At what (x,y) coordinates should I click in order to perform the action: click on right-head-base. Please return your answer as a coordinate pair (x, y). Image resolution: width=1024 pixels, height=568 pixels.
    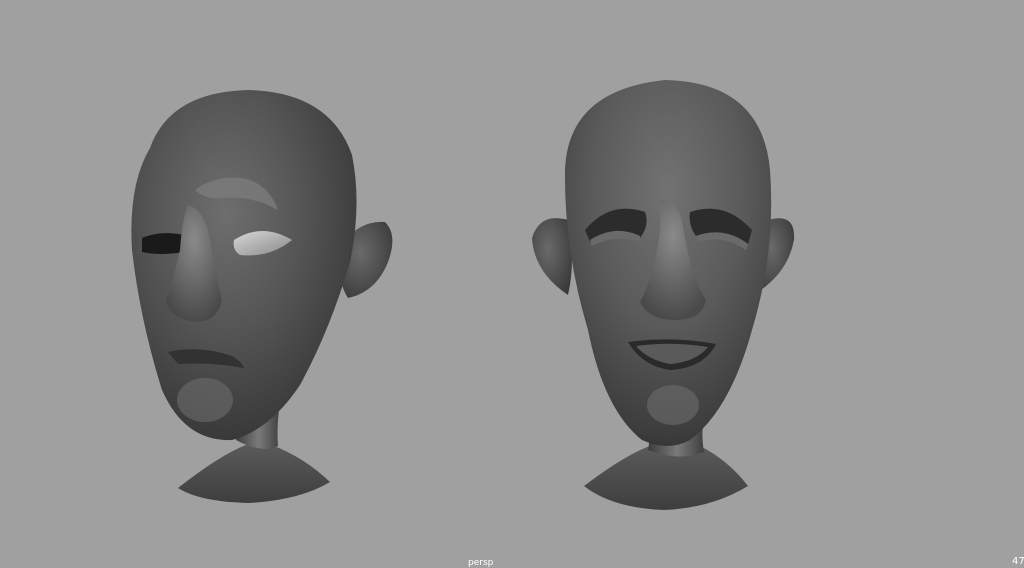
    Looking at the image, I should click on (666, 478).